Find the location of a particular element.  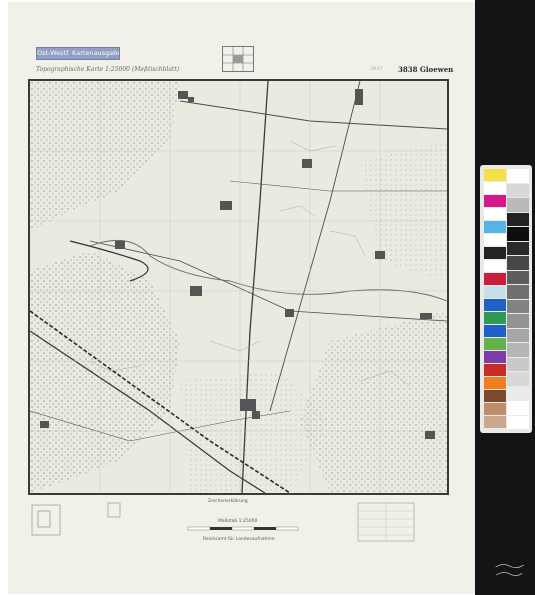

scale-title: Maßstab 1:25000 is located at coordinates (238, 521).